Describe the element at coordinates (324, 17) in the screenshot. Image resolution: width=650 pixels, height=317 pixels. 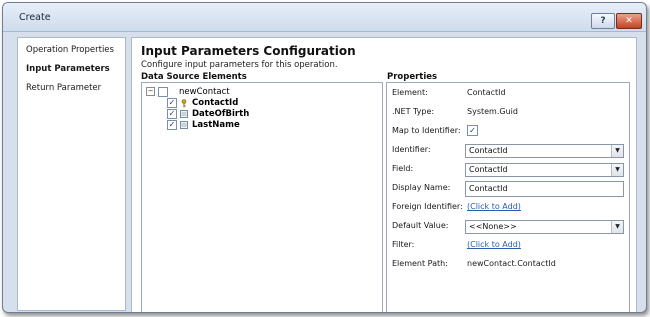
I see `title-bar: Create ? ✕` at that location.